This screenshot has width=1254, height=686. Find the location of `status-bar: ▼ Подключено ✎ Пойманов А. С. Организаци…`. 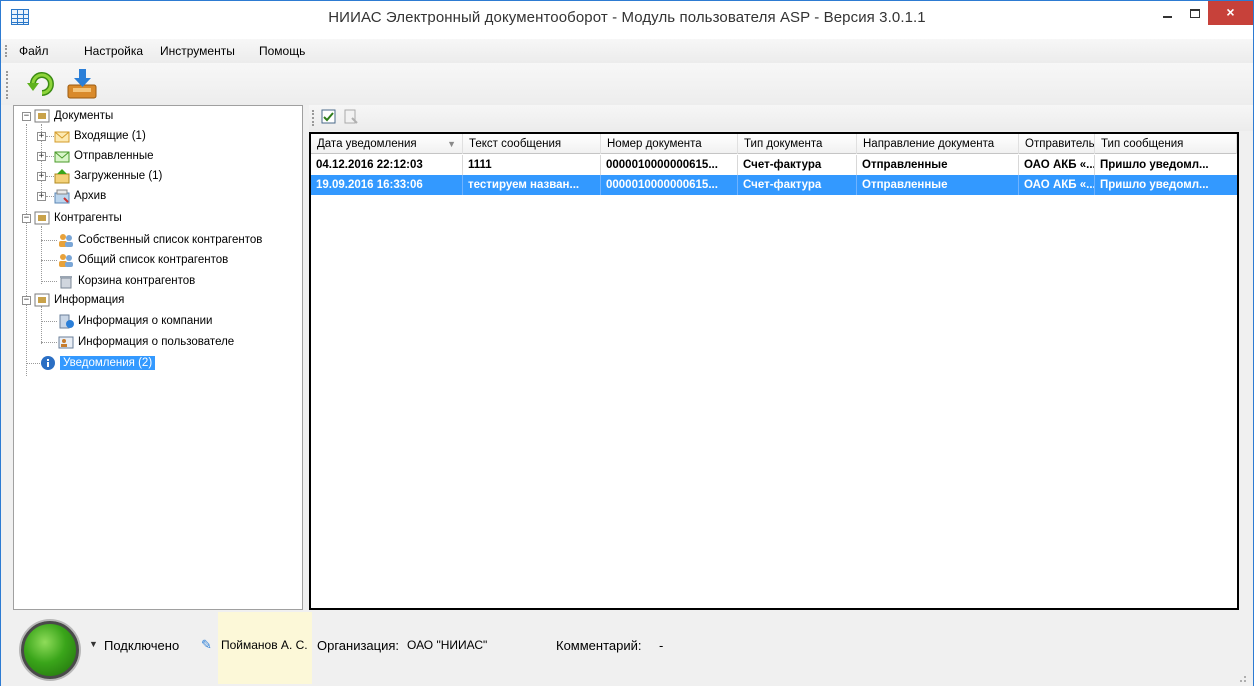

status-bar: ▼ Подключено ✎ Пойманов А. С. Организаци… is located at coordinates (627, 649).